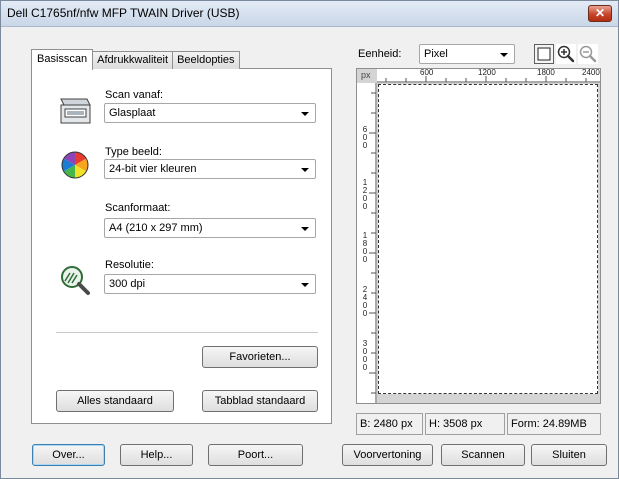 The height and width of the screenshot is (479, 619). Describe the element at coordinates (569, 455) in the screenshot. I see `close-button: Sluiten` at that location.